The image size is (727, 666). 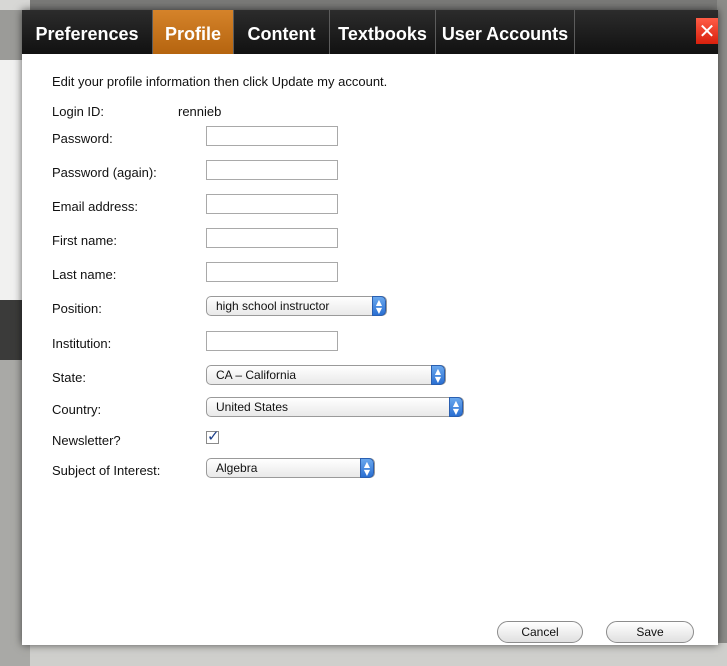 I want to click on login-id-label: Login ID:, so click(x=78, y=111).